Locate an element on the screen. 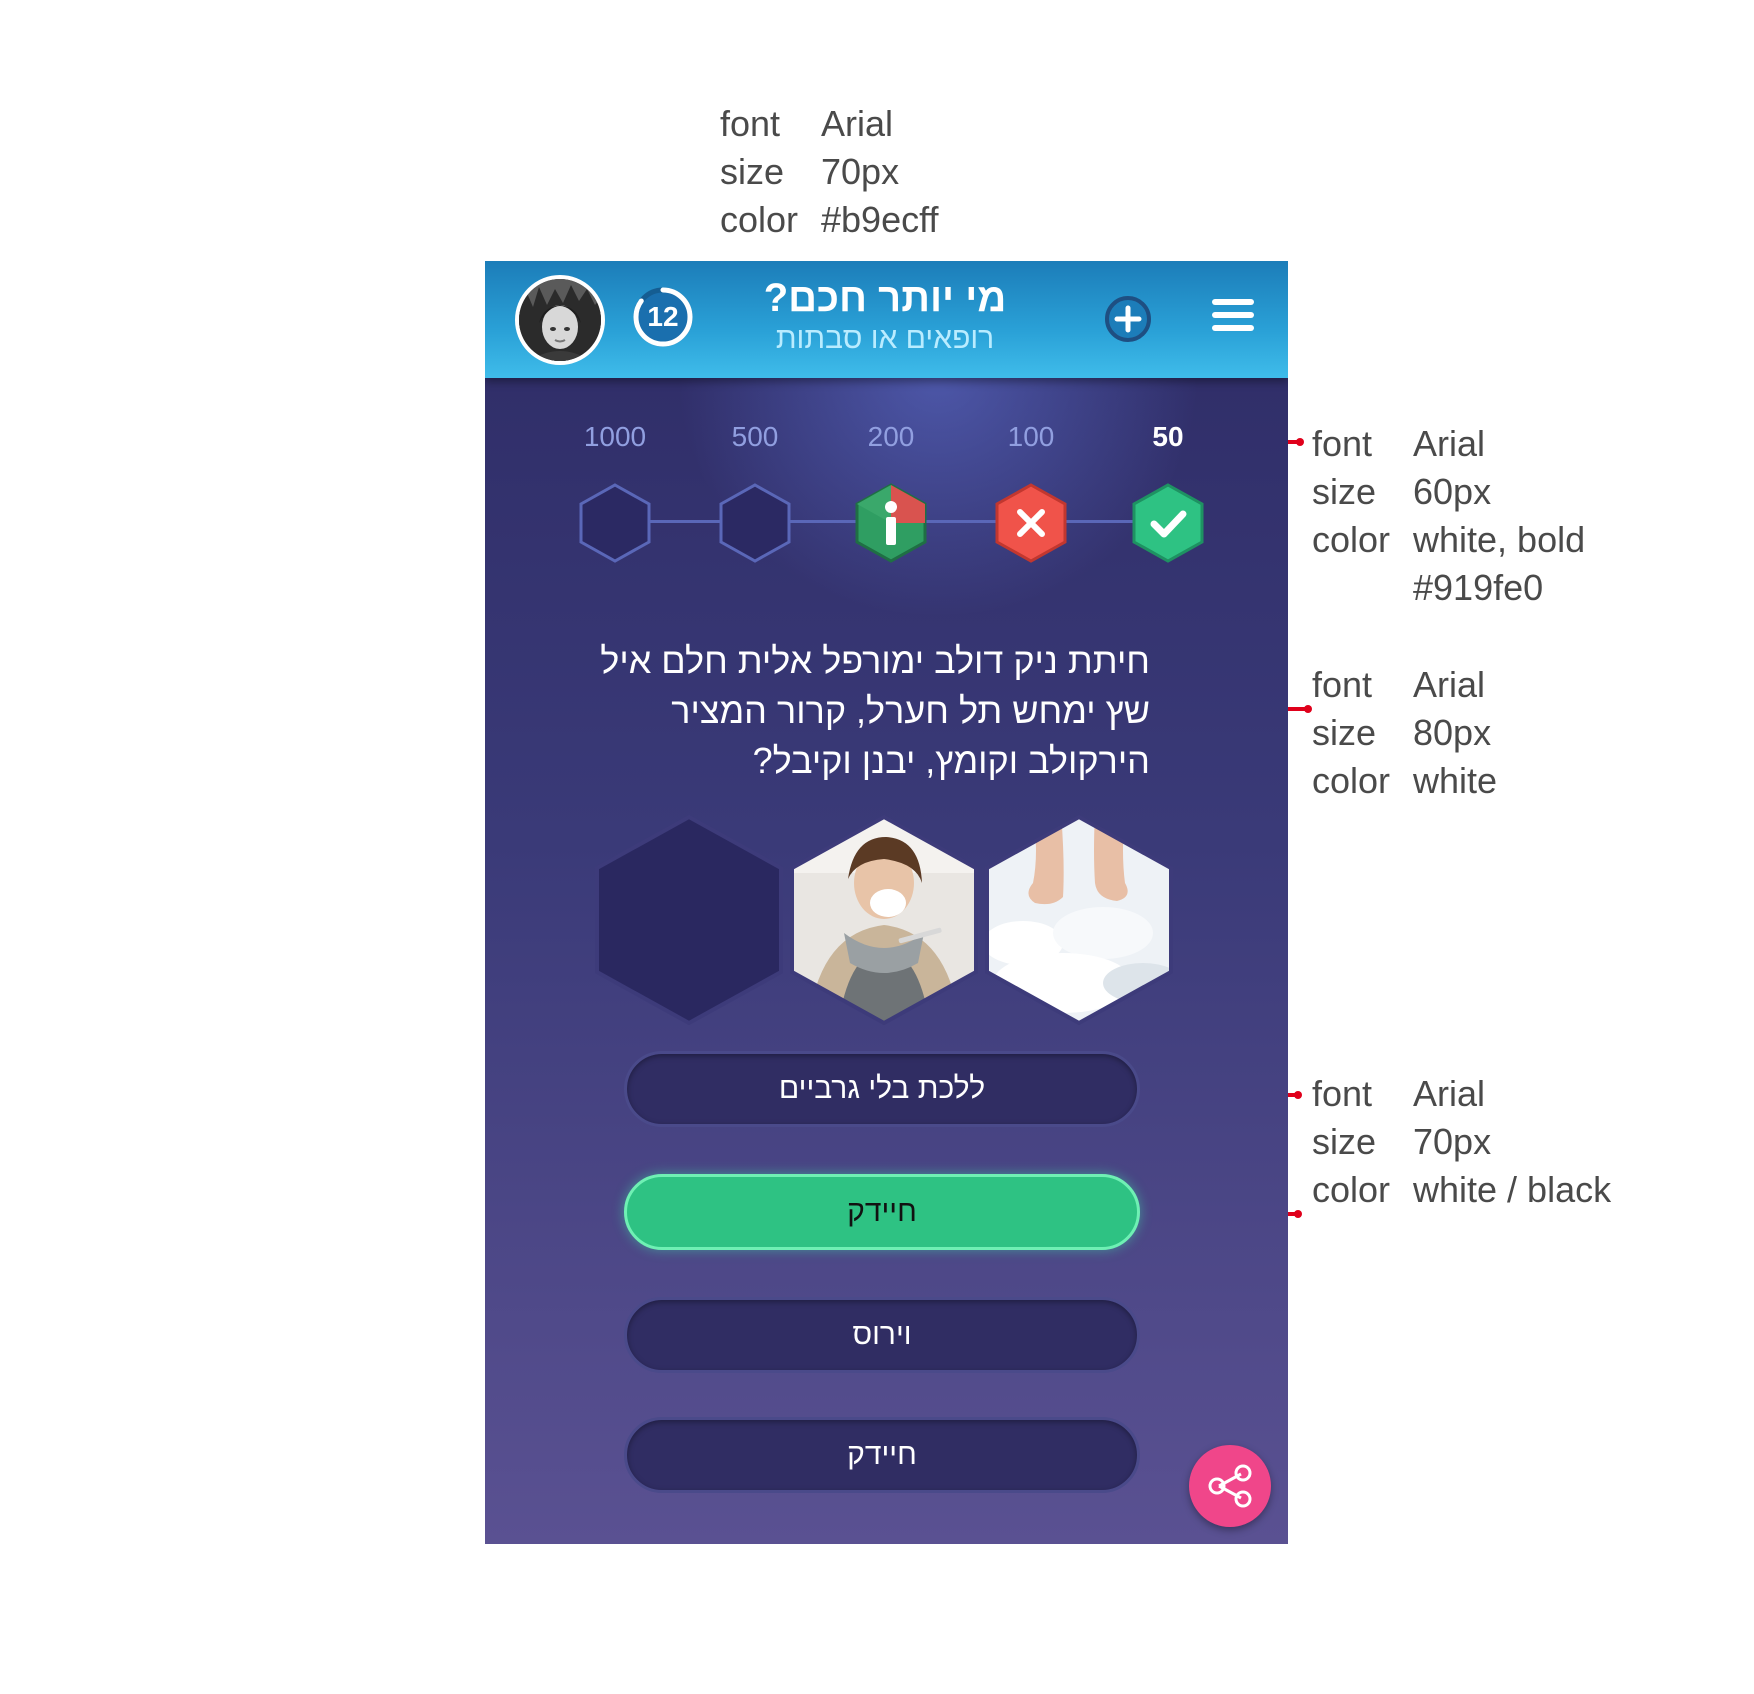 This screenshot has height=1694, width=1754. spec-title: font Arial size 70px color #b9ecff is located at coordinates (829, 172).